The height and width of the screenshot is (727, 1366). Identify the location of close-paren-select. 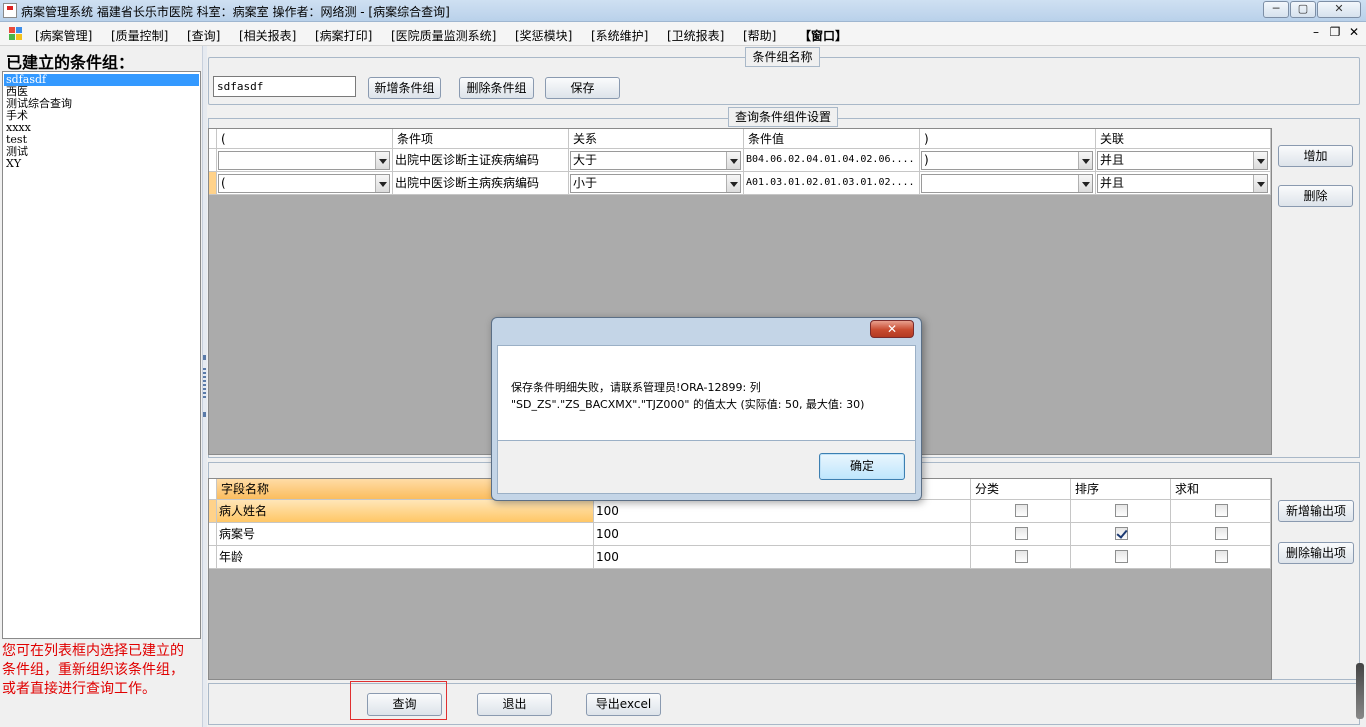
(1007, 183).